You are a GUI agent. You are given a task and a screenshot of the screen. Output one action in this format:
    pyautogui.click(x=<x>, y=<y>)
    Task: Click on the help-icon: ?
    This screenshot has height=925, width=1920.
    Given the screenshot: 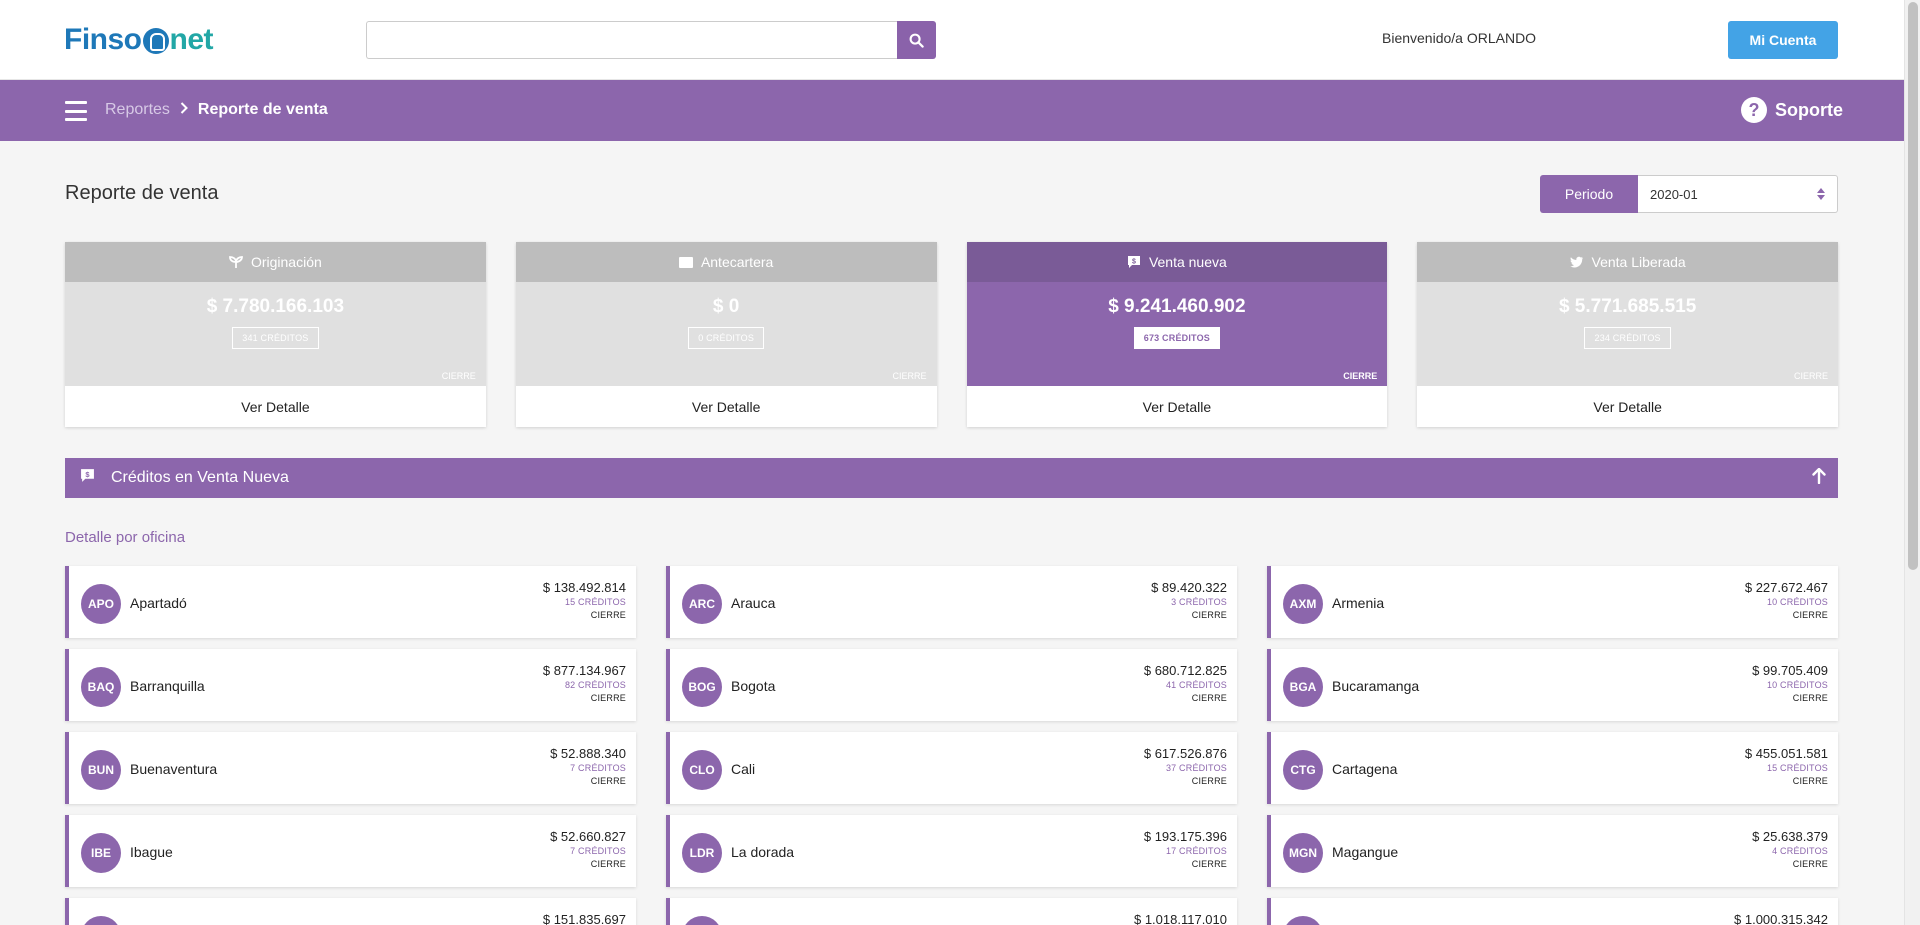 What is the action you would take?
    pyautogui.click(x=1754, y=110)
    